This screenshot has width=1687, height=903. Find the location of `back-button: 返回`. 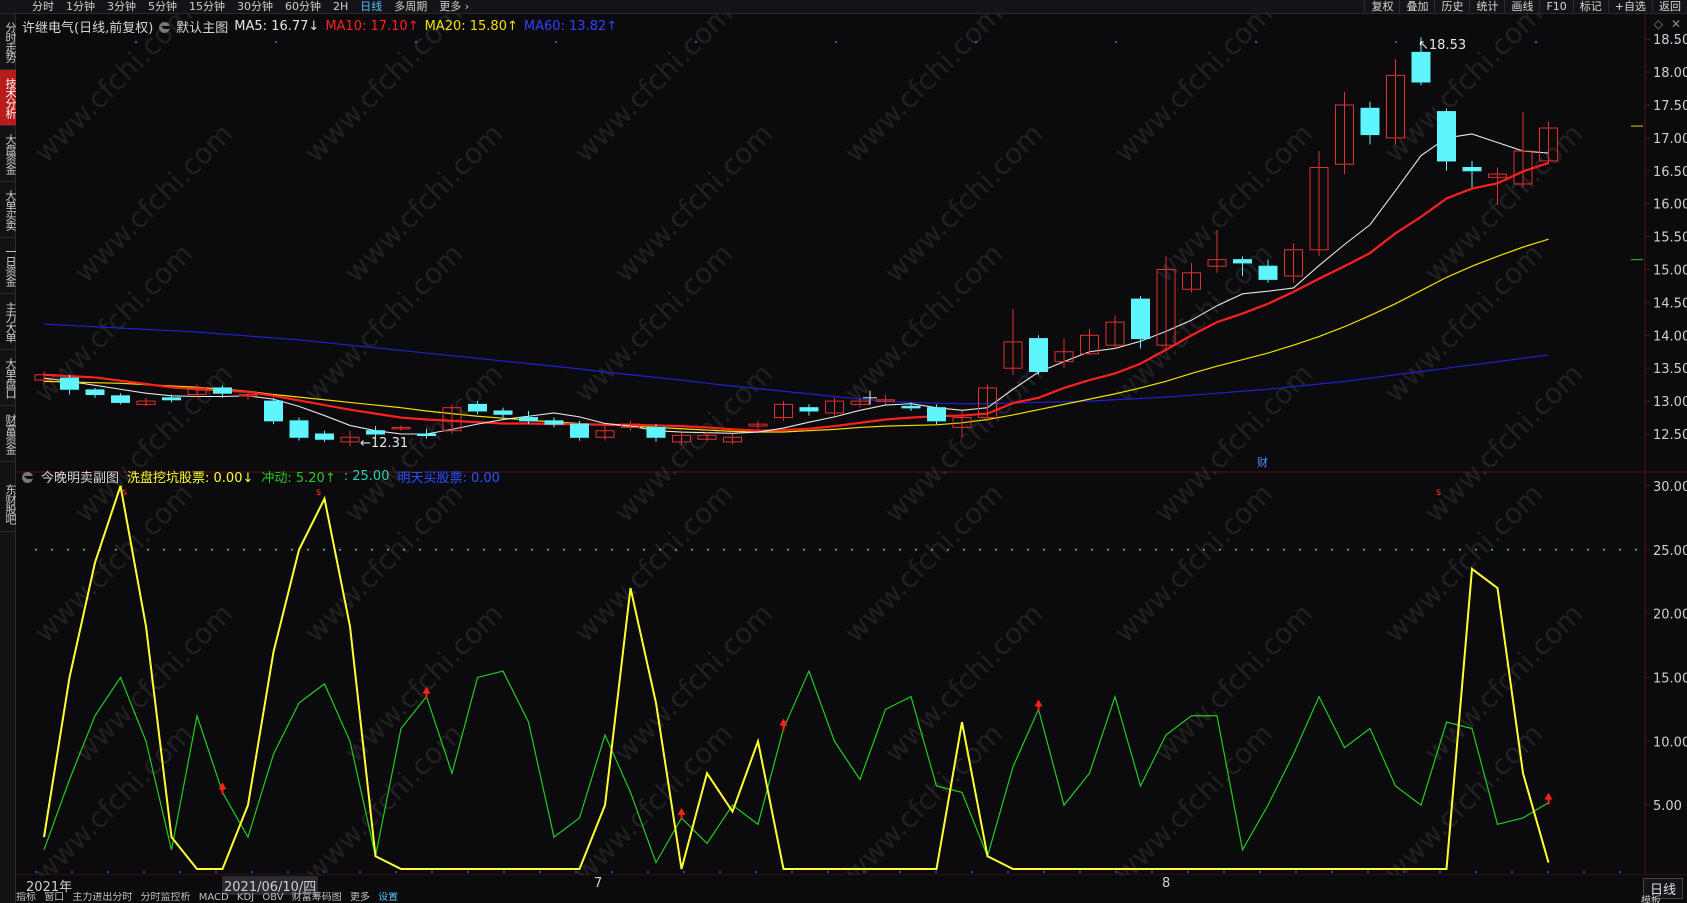

back-button: 返回 is located at coordinates (1669, 7).